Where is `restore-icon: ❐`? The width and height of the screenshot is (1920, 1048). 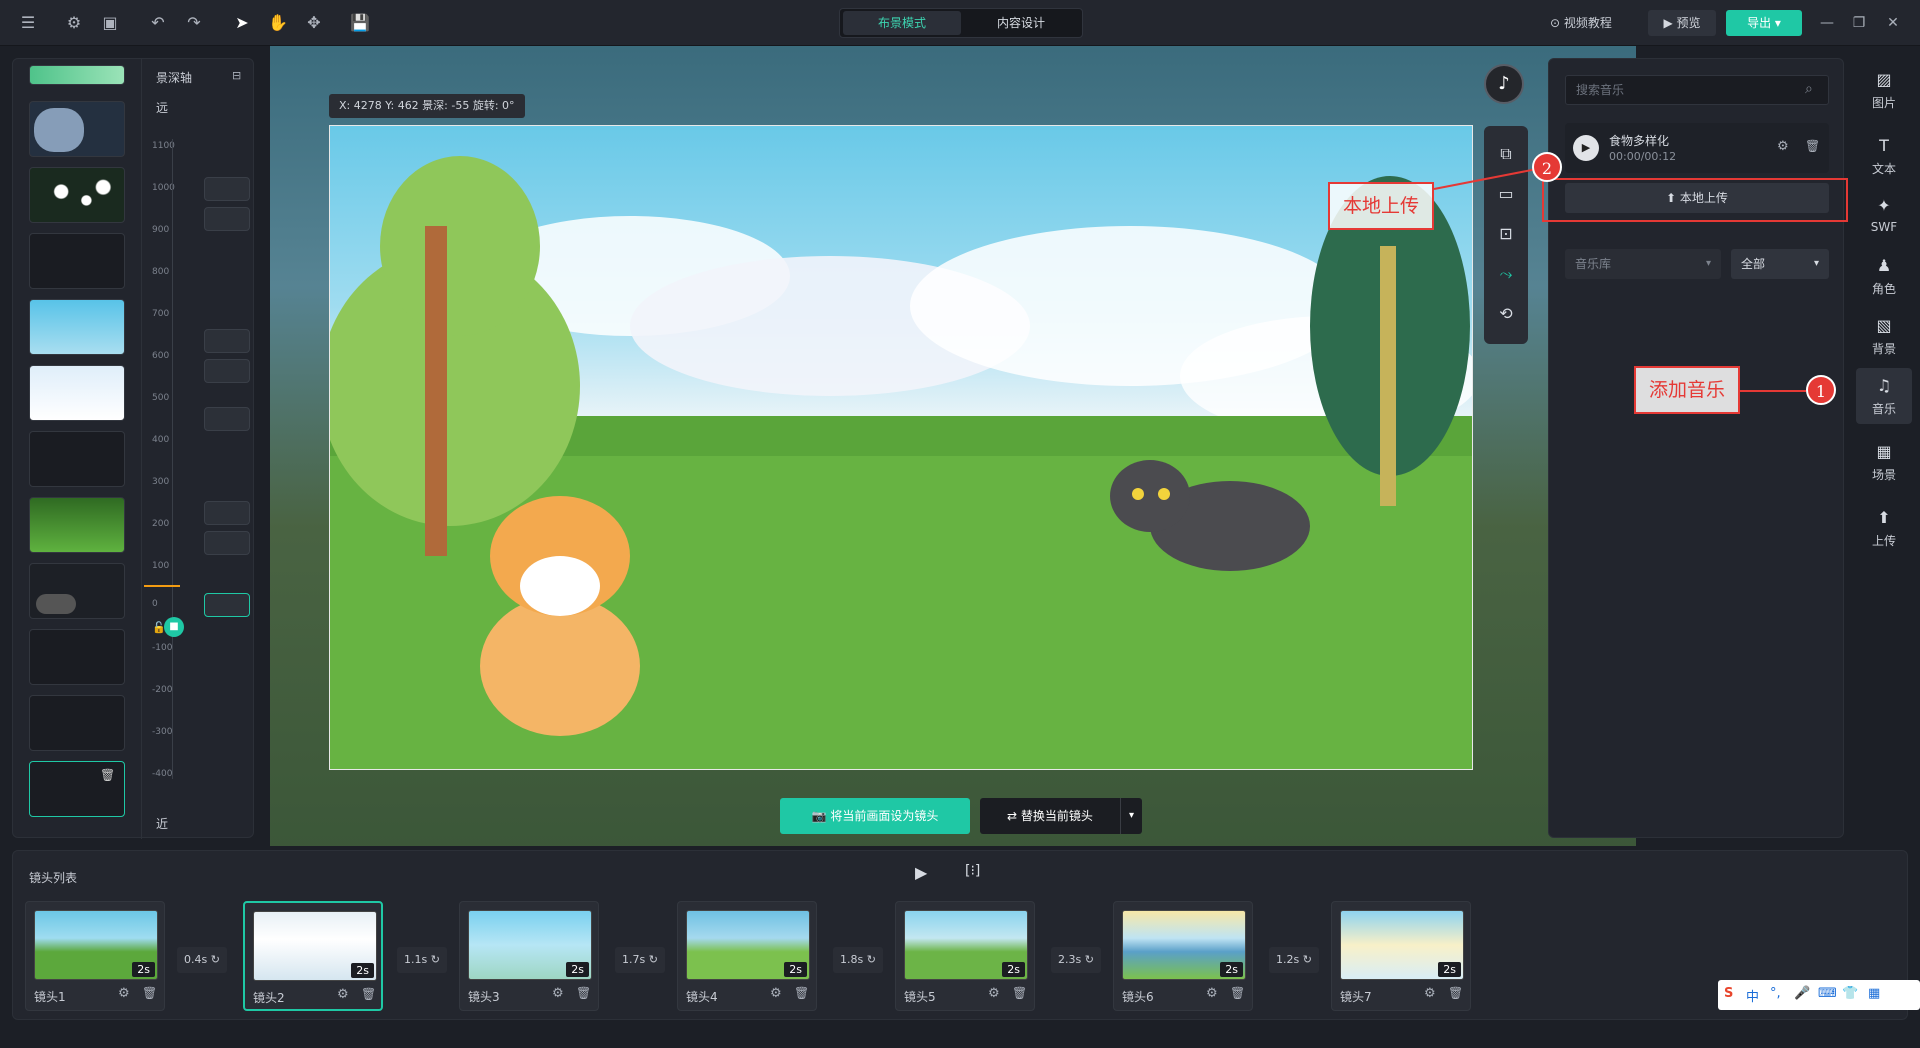 restore-icon: ❐ is located at coordinates (1859, 23).